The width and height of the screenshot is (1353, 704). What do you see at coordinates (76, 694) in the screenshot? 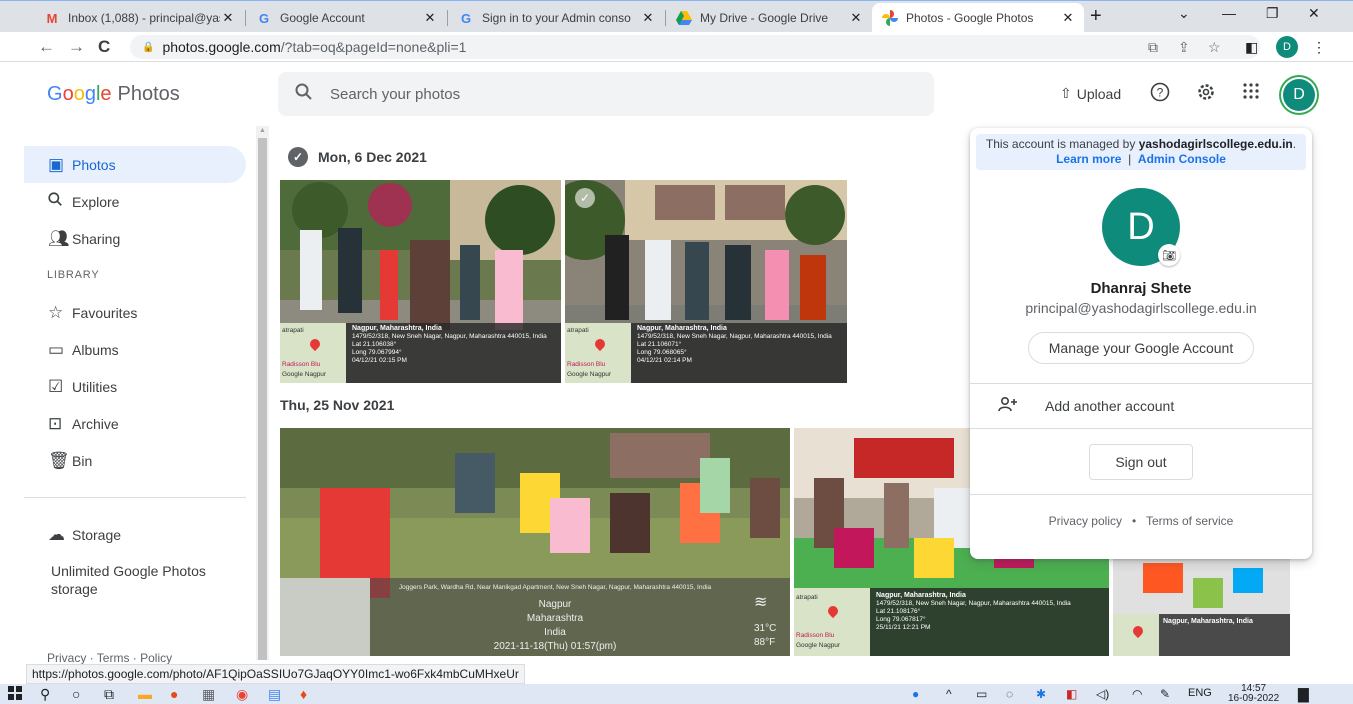
I see `cortana-circle-icon: ○` at bounding box center [76, 694].